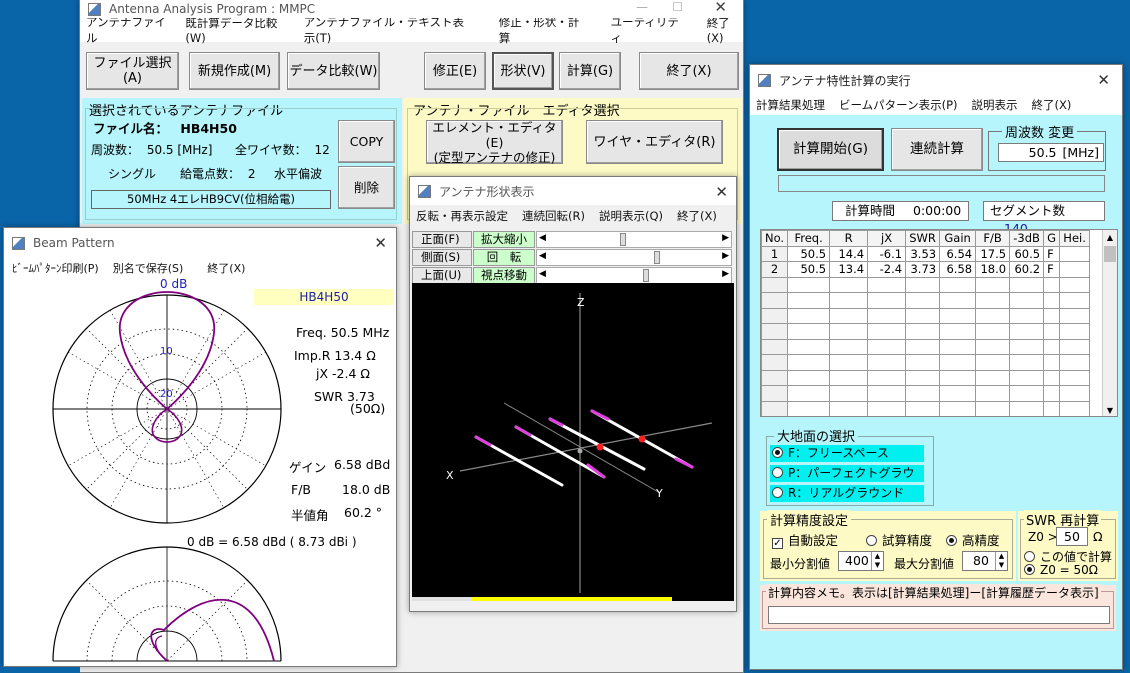 The height and width of the screenshot is (673, 1130). Describe the element at coordinates (226, 268) in the screenshot. I see `beam-menu-exit: 終了(X)` at that location.